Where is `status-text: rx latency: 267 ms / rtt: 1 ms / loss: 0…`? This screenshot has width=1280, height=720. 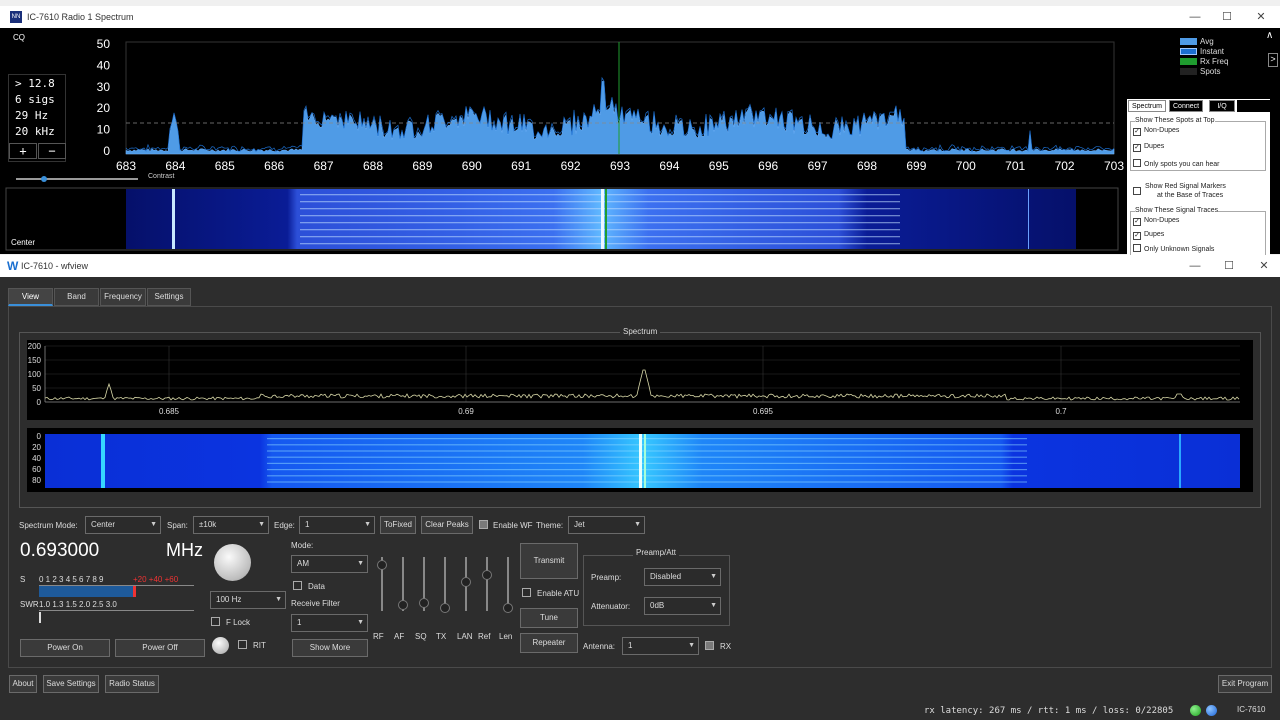 status-text: rx latency: 267 ms / rtt: 1 ms / loss: 0… is located at coordinates (1049, 711).